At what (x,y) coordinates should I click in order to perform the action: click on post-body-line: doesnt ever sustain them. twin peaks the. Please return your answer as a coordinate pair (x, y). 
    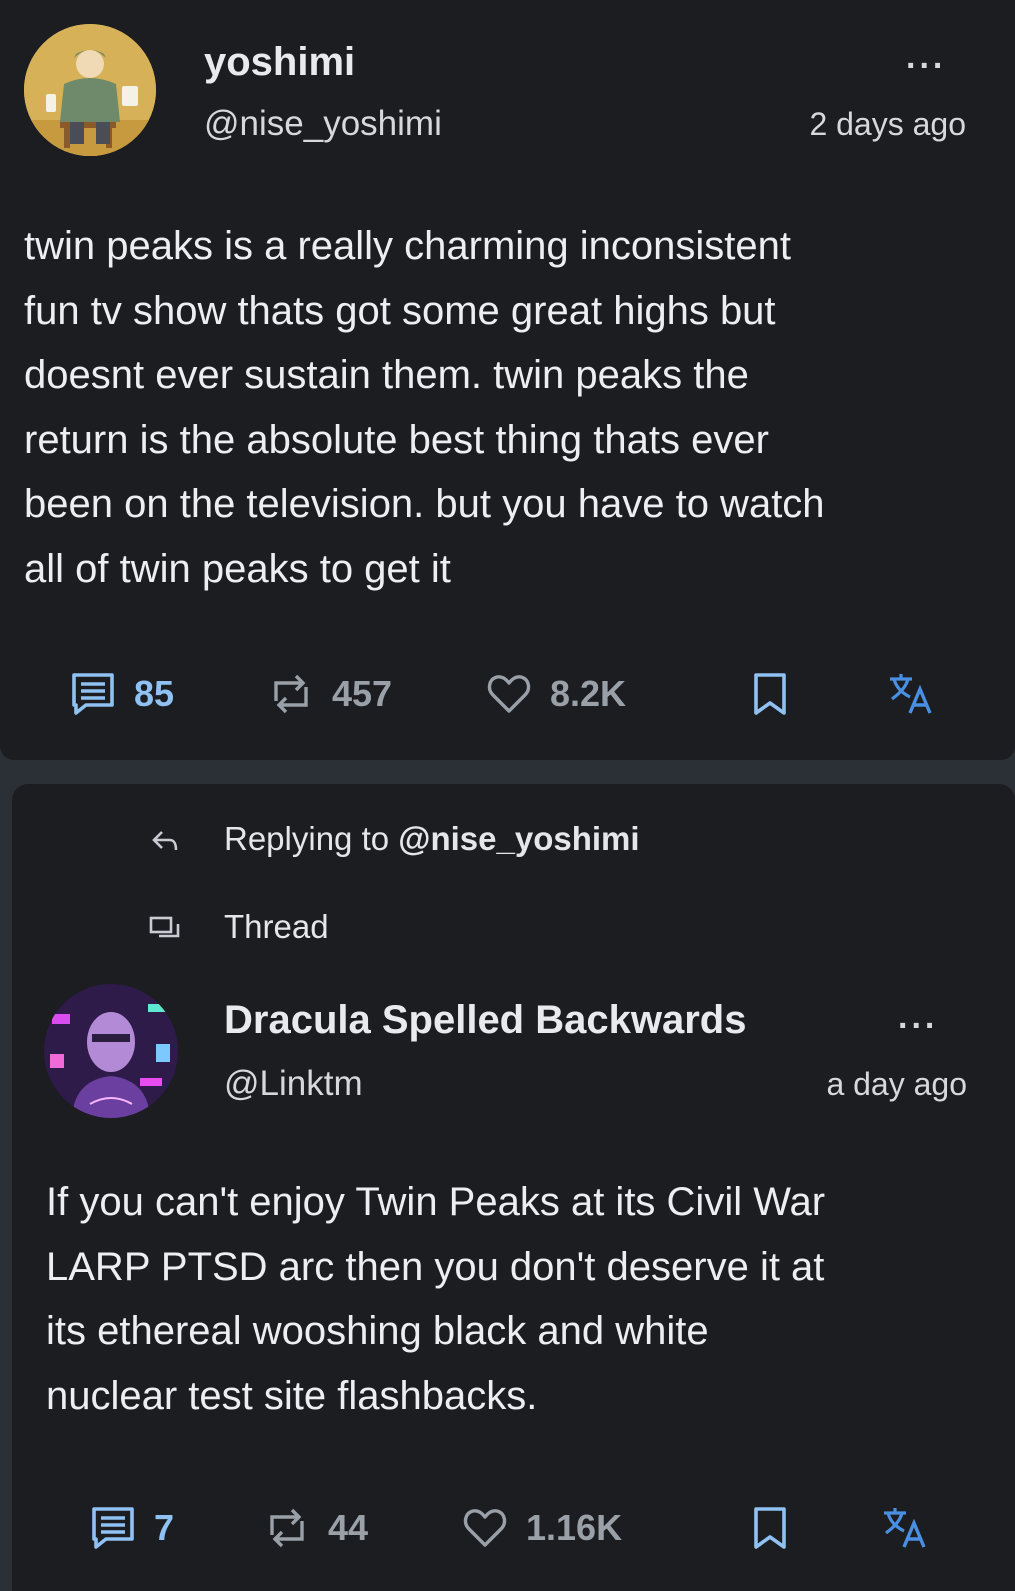
    Looking at the image, I should click on (386, 375).